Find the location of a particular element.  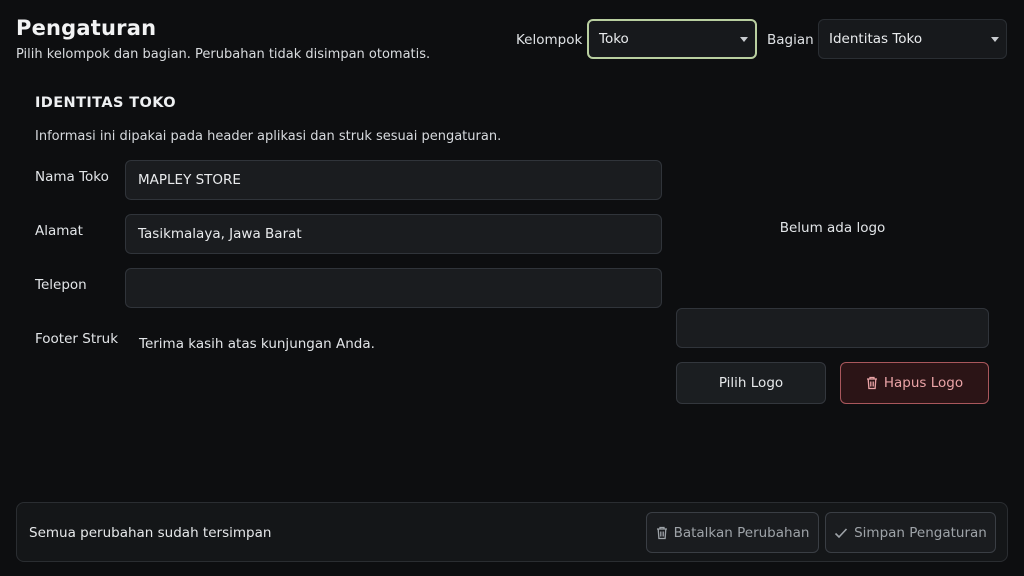

logo-placeholder: Belum ada logo is located at coordinates (832, 228).